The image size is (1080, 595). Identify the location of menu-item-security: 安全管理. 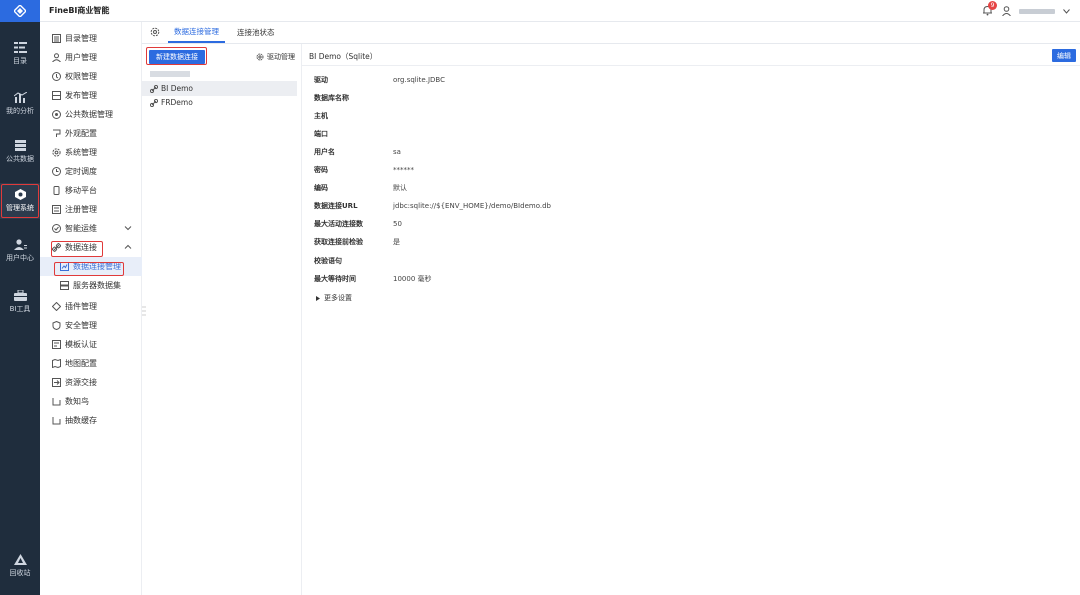
(91, 325).